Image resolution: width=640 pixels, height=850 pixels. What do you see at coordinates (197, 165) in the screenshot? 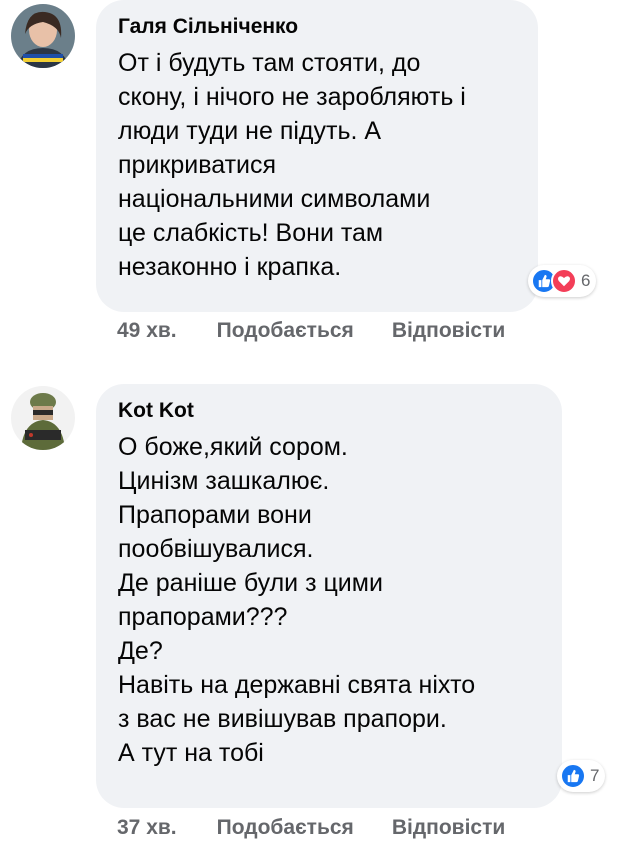
I see `comment-text-line: прикриватися` at bounding box center [197, 165].